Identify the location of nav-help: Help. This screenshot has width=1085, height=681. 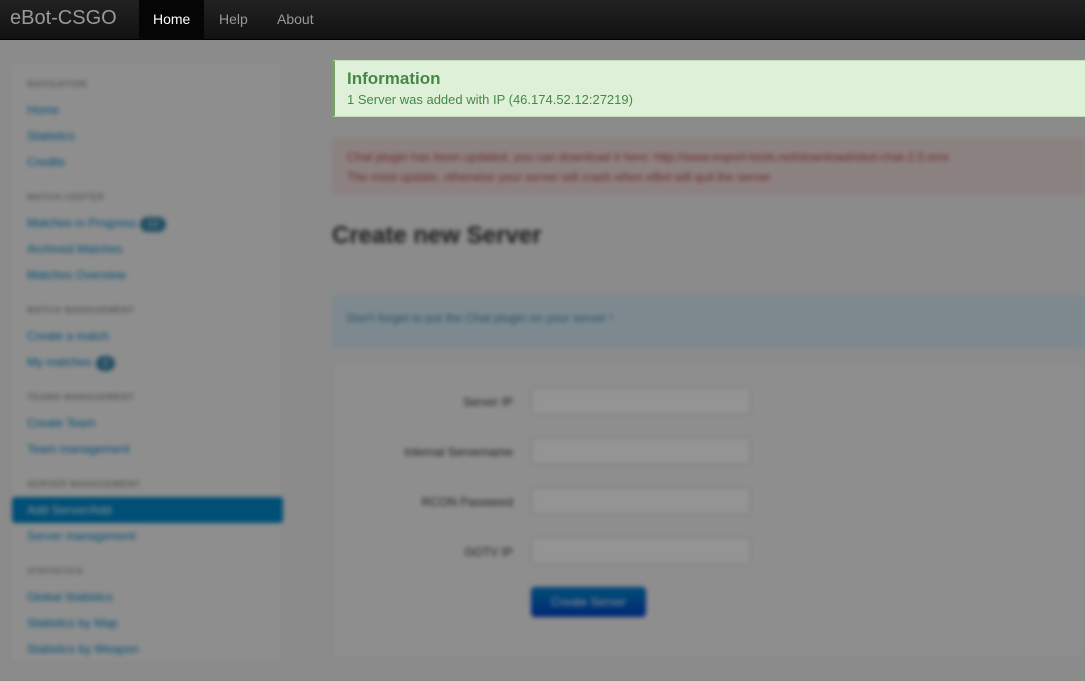
(233, 20).